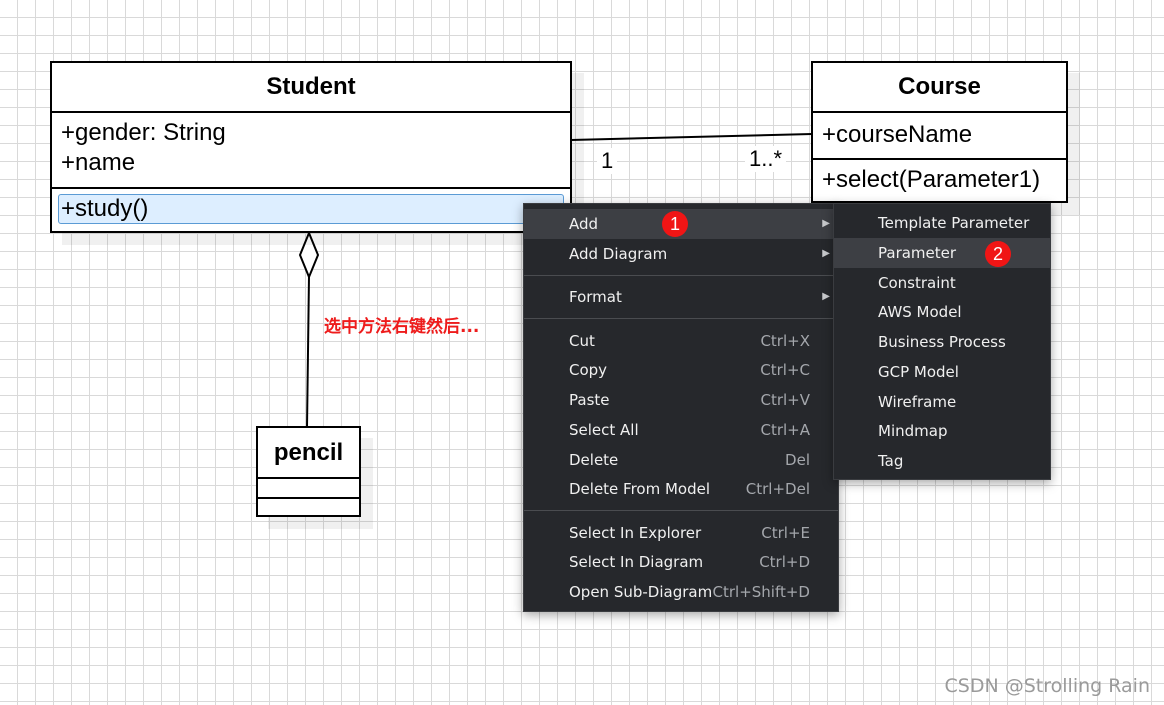  What do you see at coordinates (594, 460) in the screenshot?
I see `menu-item-label: Delete` at bounding box center [594, 460].